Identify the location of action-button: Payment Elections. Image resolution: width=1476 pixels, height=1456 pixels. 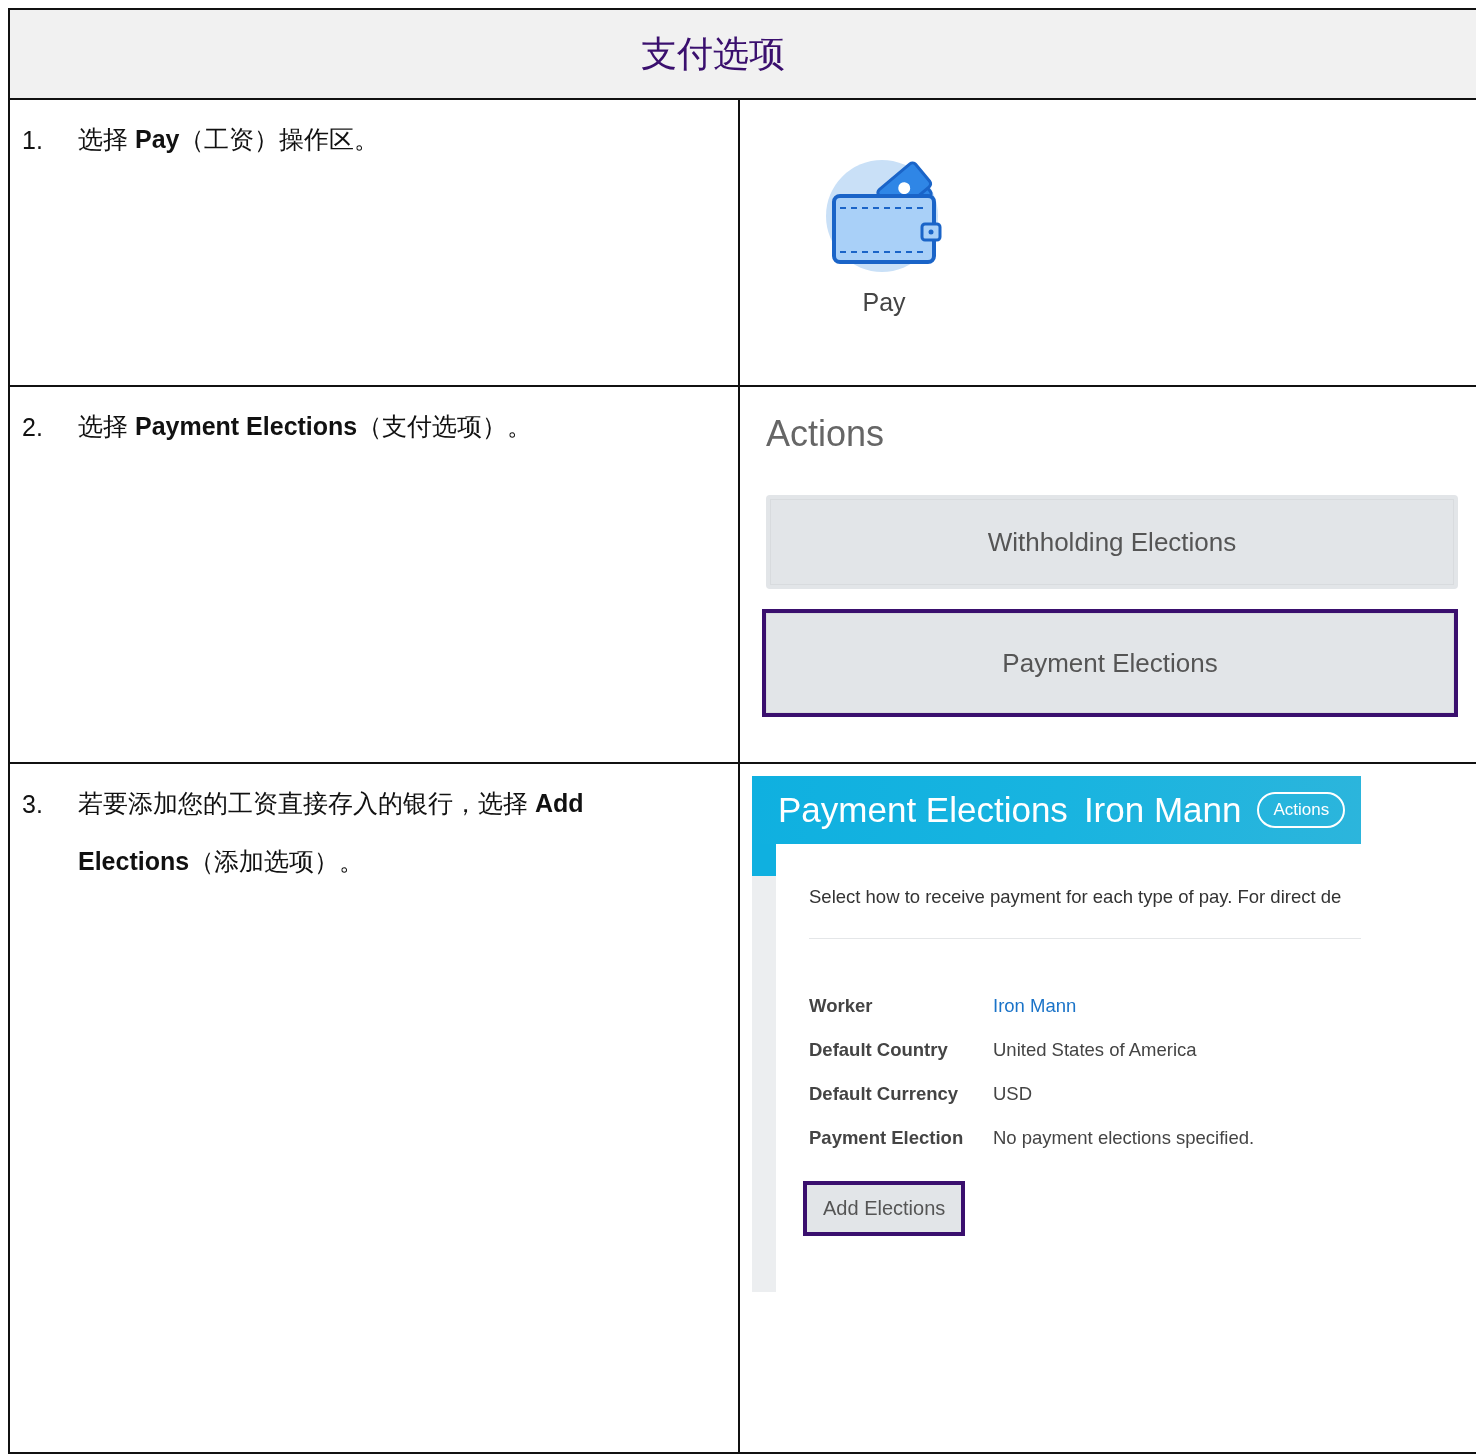
(1110, 663).